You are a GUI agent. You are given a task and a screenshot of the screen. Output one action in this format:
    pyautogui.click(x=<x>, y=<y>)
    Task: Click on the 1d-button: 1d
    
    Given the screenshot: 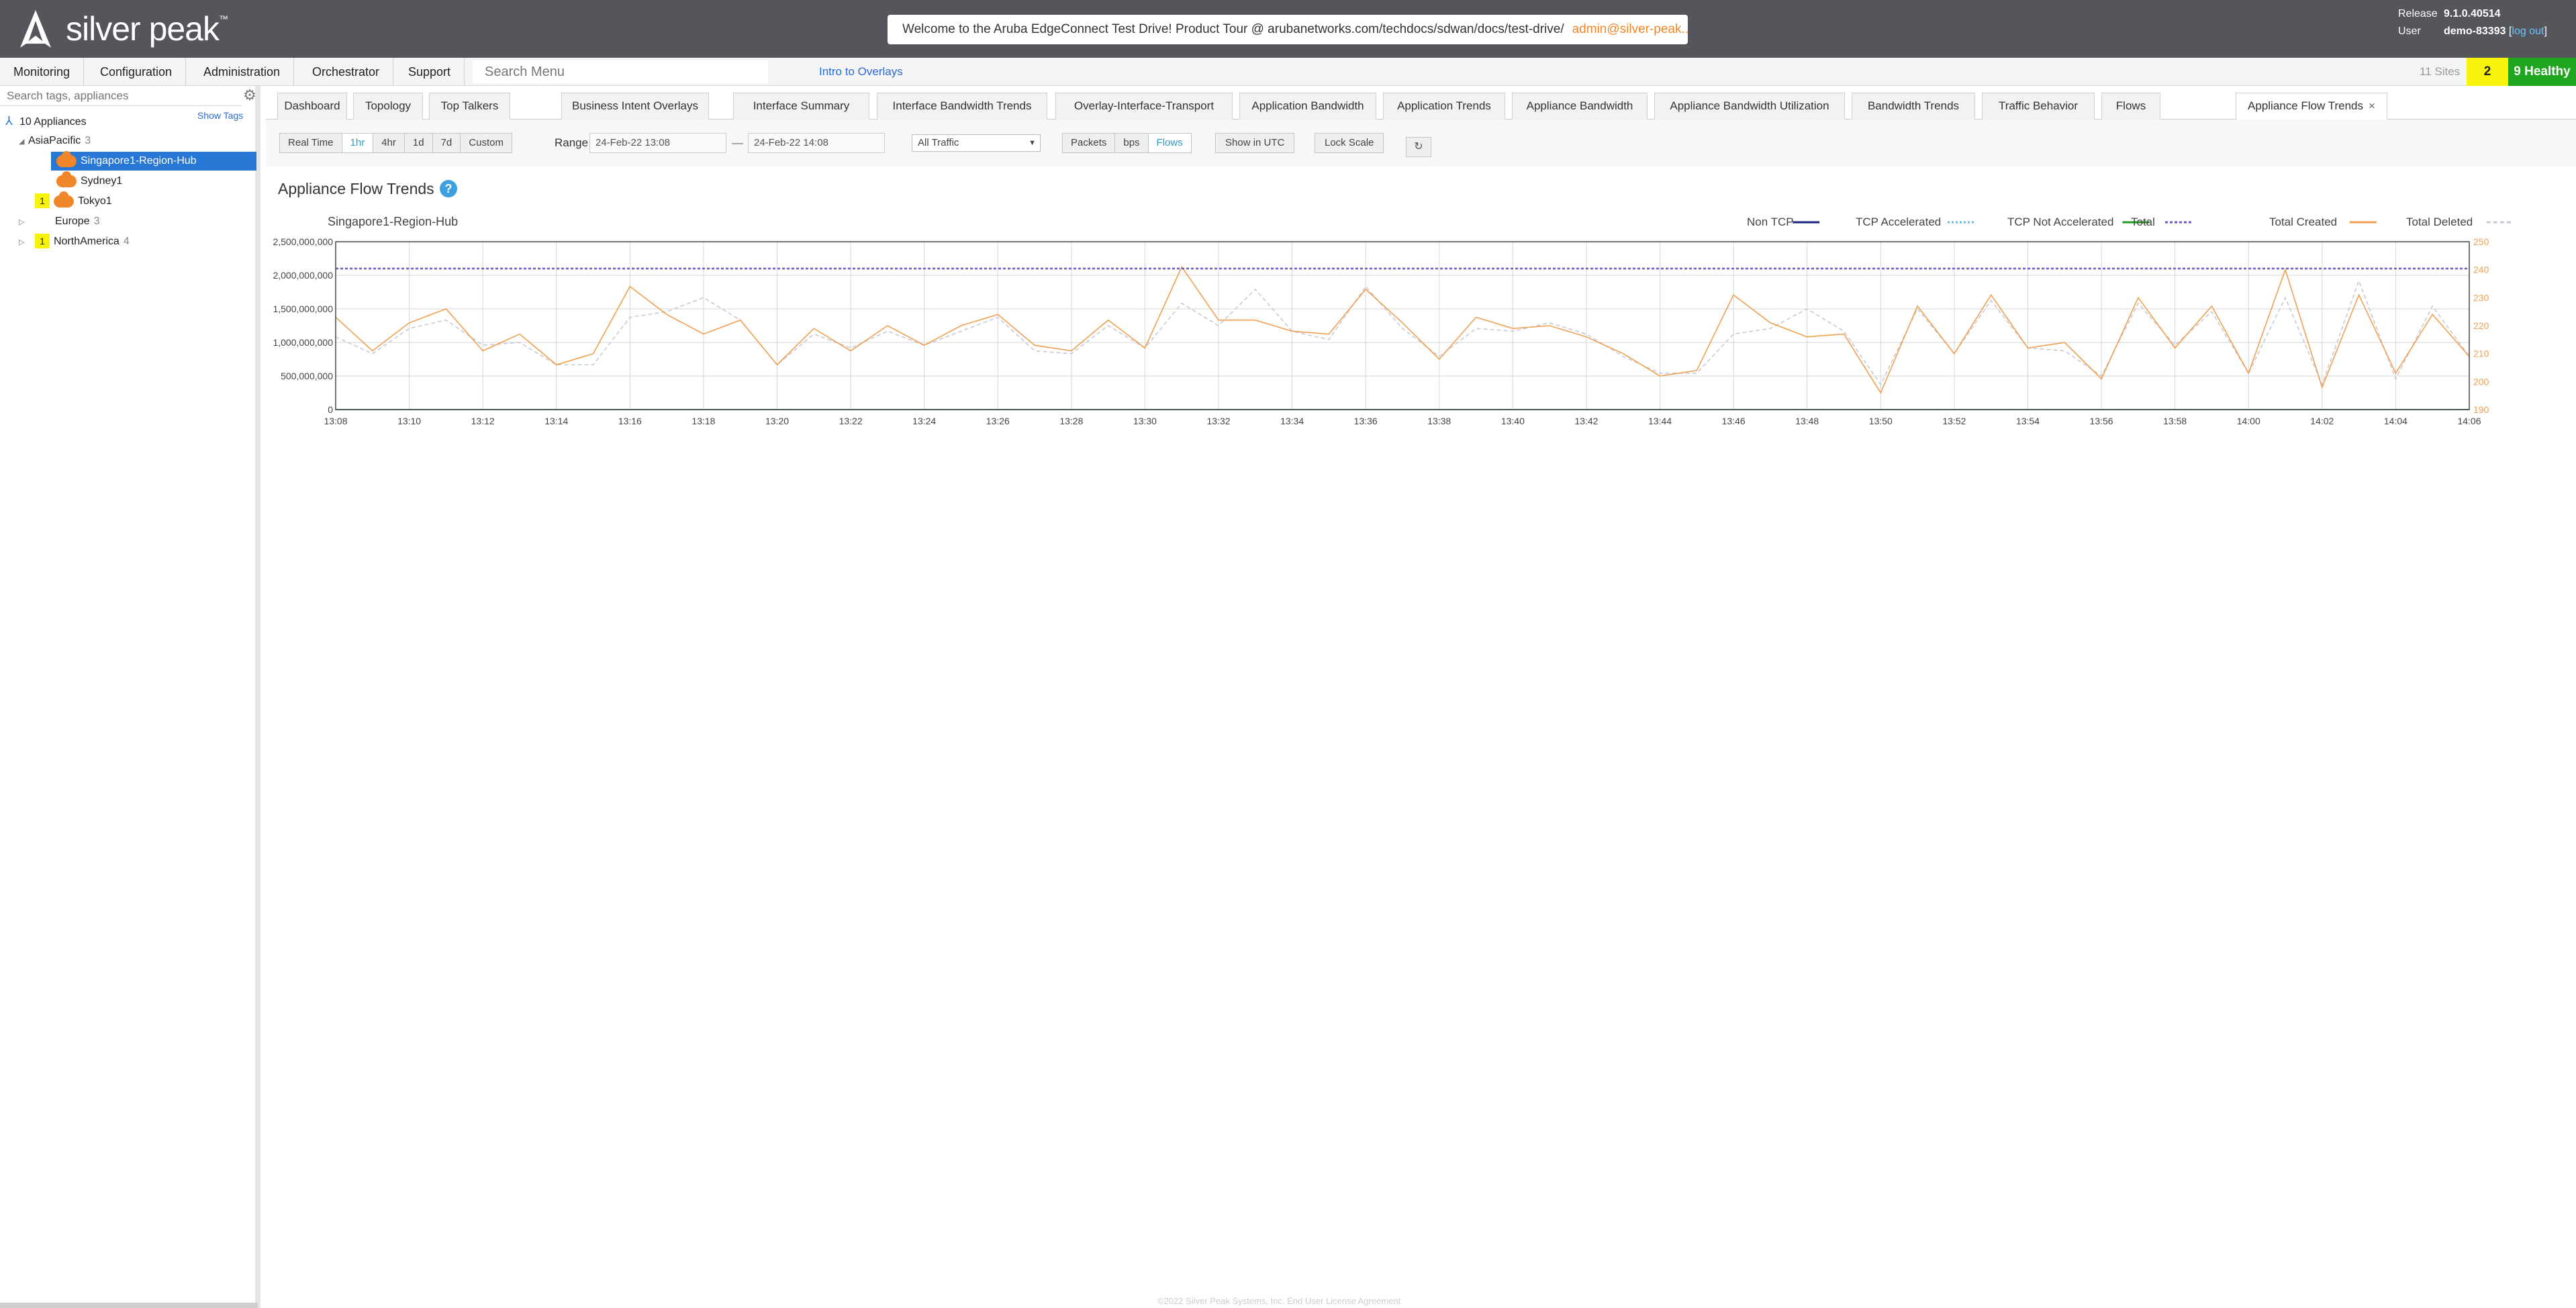 What is the action you would take?
    pyautogui.click(x=419, y=143)
    